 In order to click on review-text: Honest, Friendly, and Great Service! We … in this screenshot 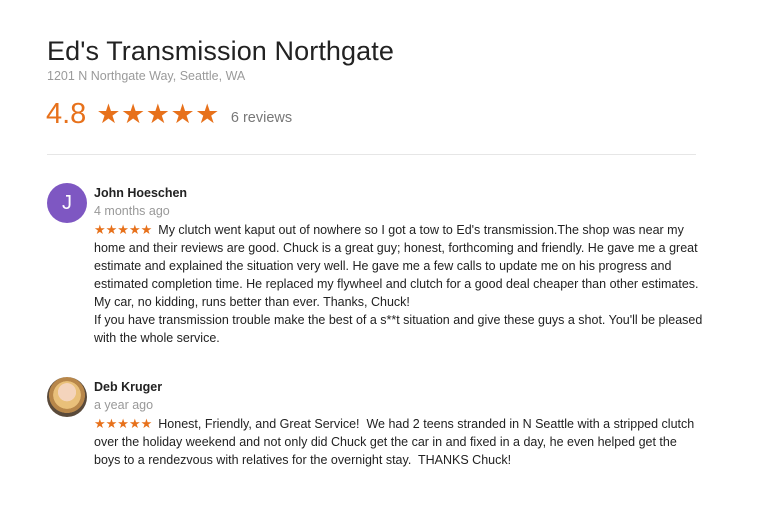, I will do `click(396, 442)`.